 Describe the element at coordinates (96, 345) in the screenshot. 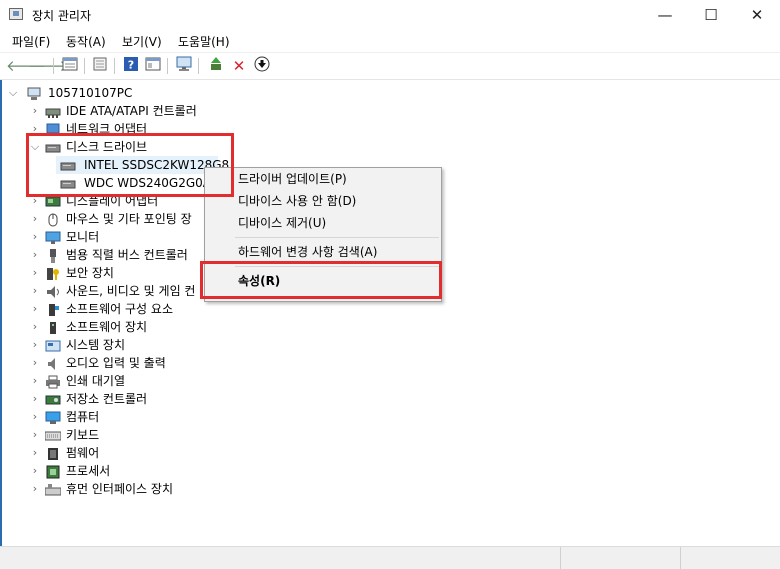

I see `tree-item-label: 시스템 장치` at that location.